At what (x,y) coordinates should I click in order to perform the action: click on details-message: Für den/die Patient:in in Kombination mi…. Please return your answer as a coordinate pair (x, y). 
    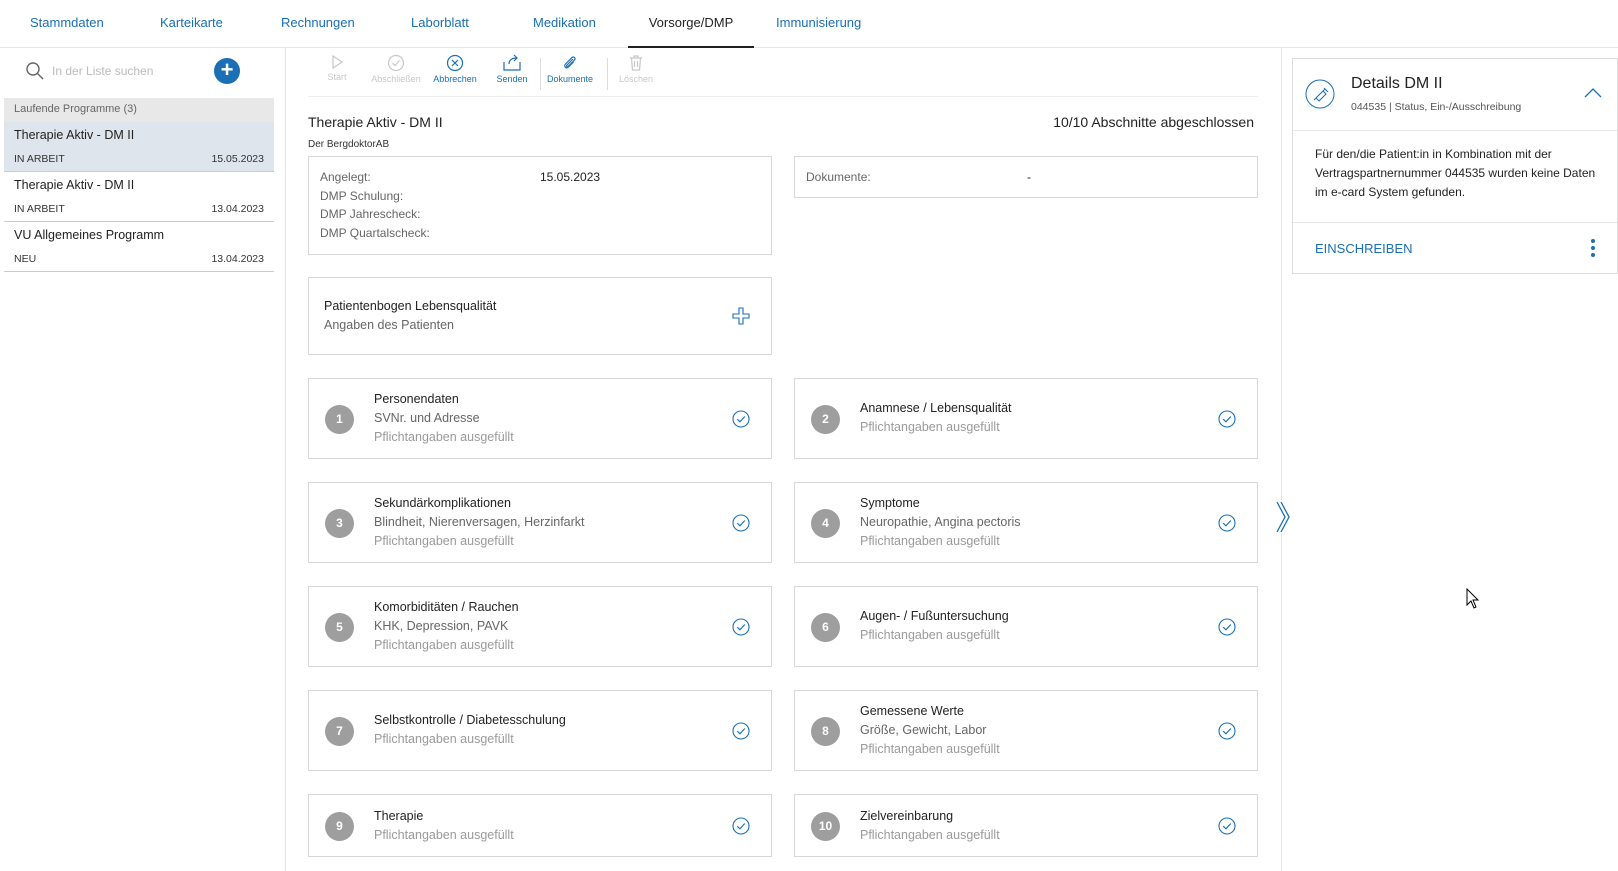
    Looking at the image, I should click on (1455, 173).